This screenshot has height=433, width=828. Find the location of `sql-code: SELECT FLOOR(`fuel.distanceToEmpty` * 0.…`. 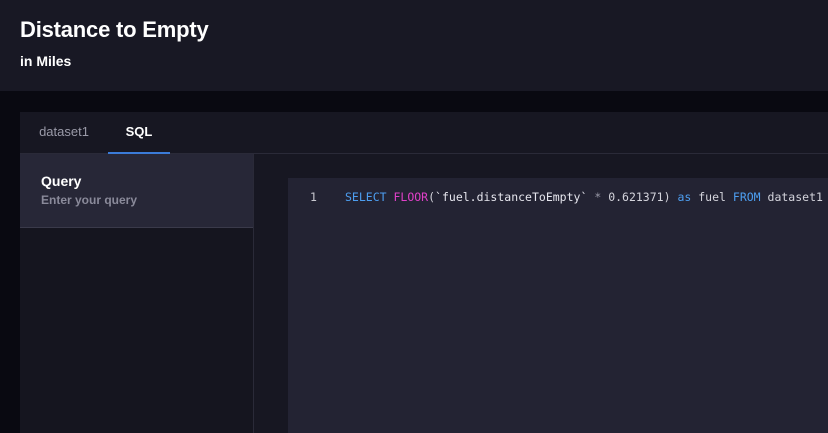

sql-code: SELECT FLOOR(`fuel.distanceToEmpty` * 0.… is located at coordinates (584, 197).